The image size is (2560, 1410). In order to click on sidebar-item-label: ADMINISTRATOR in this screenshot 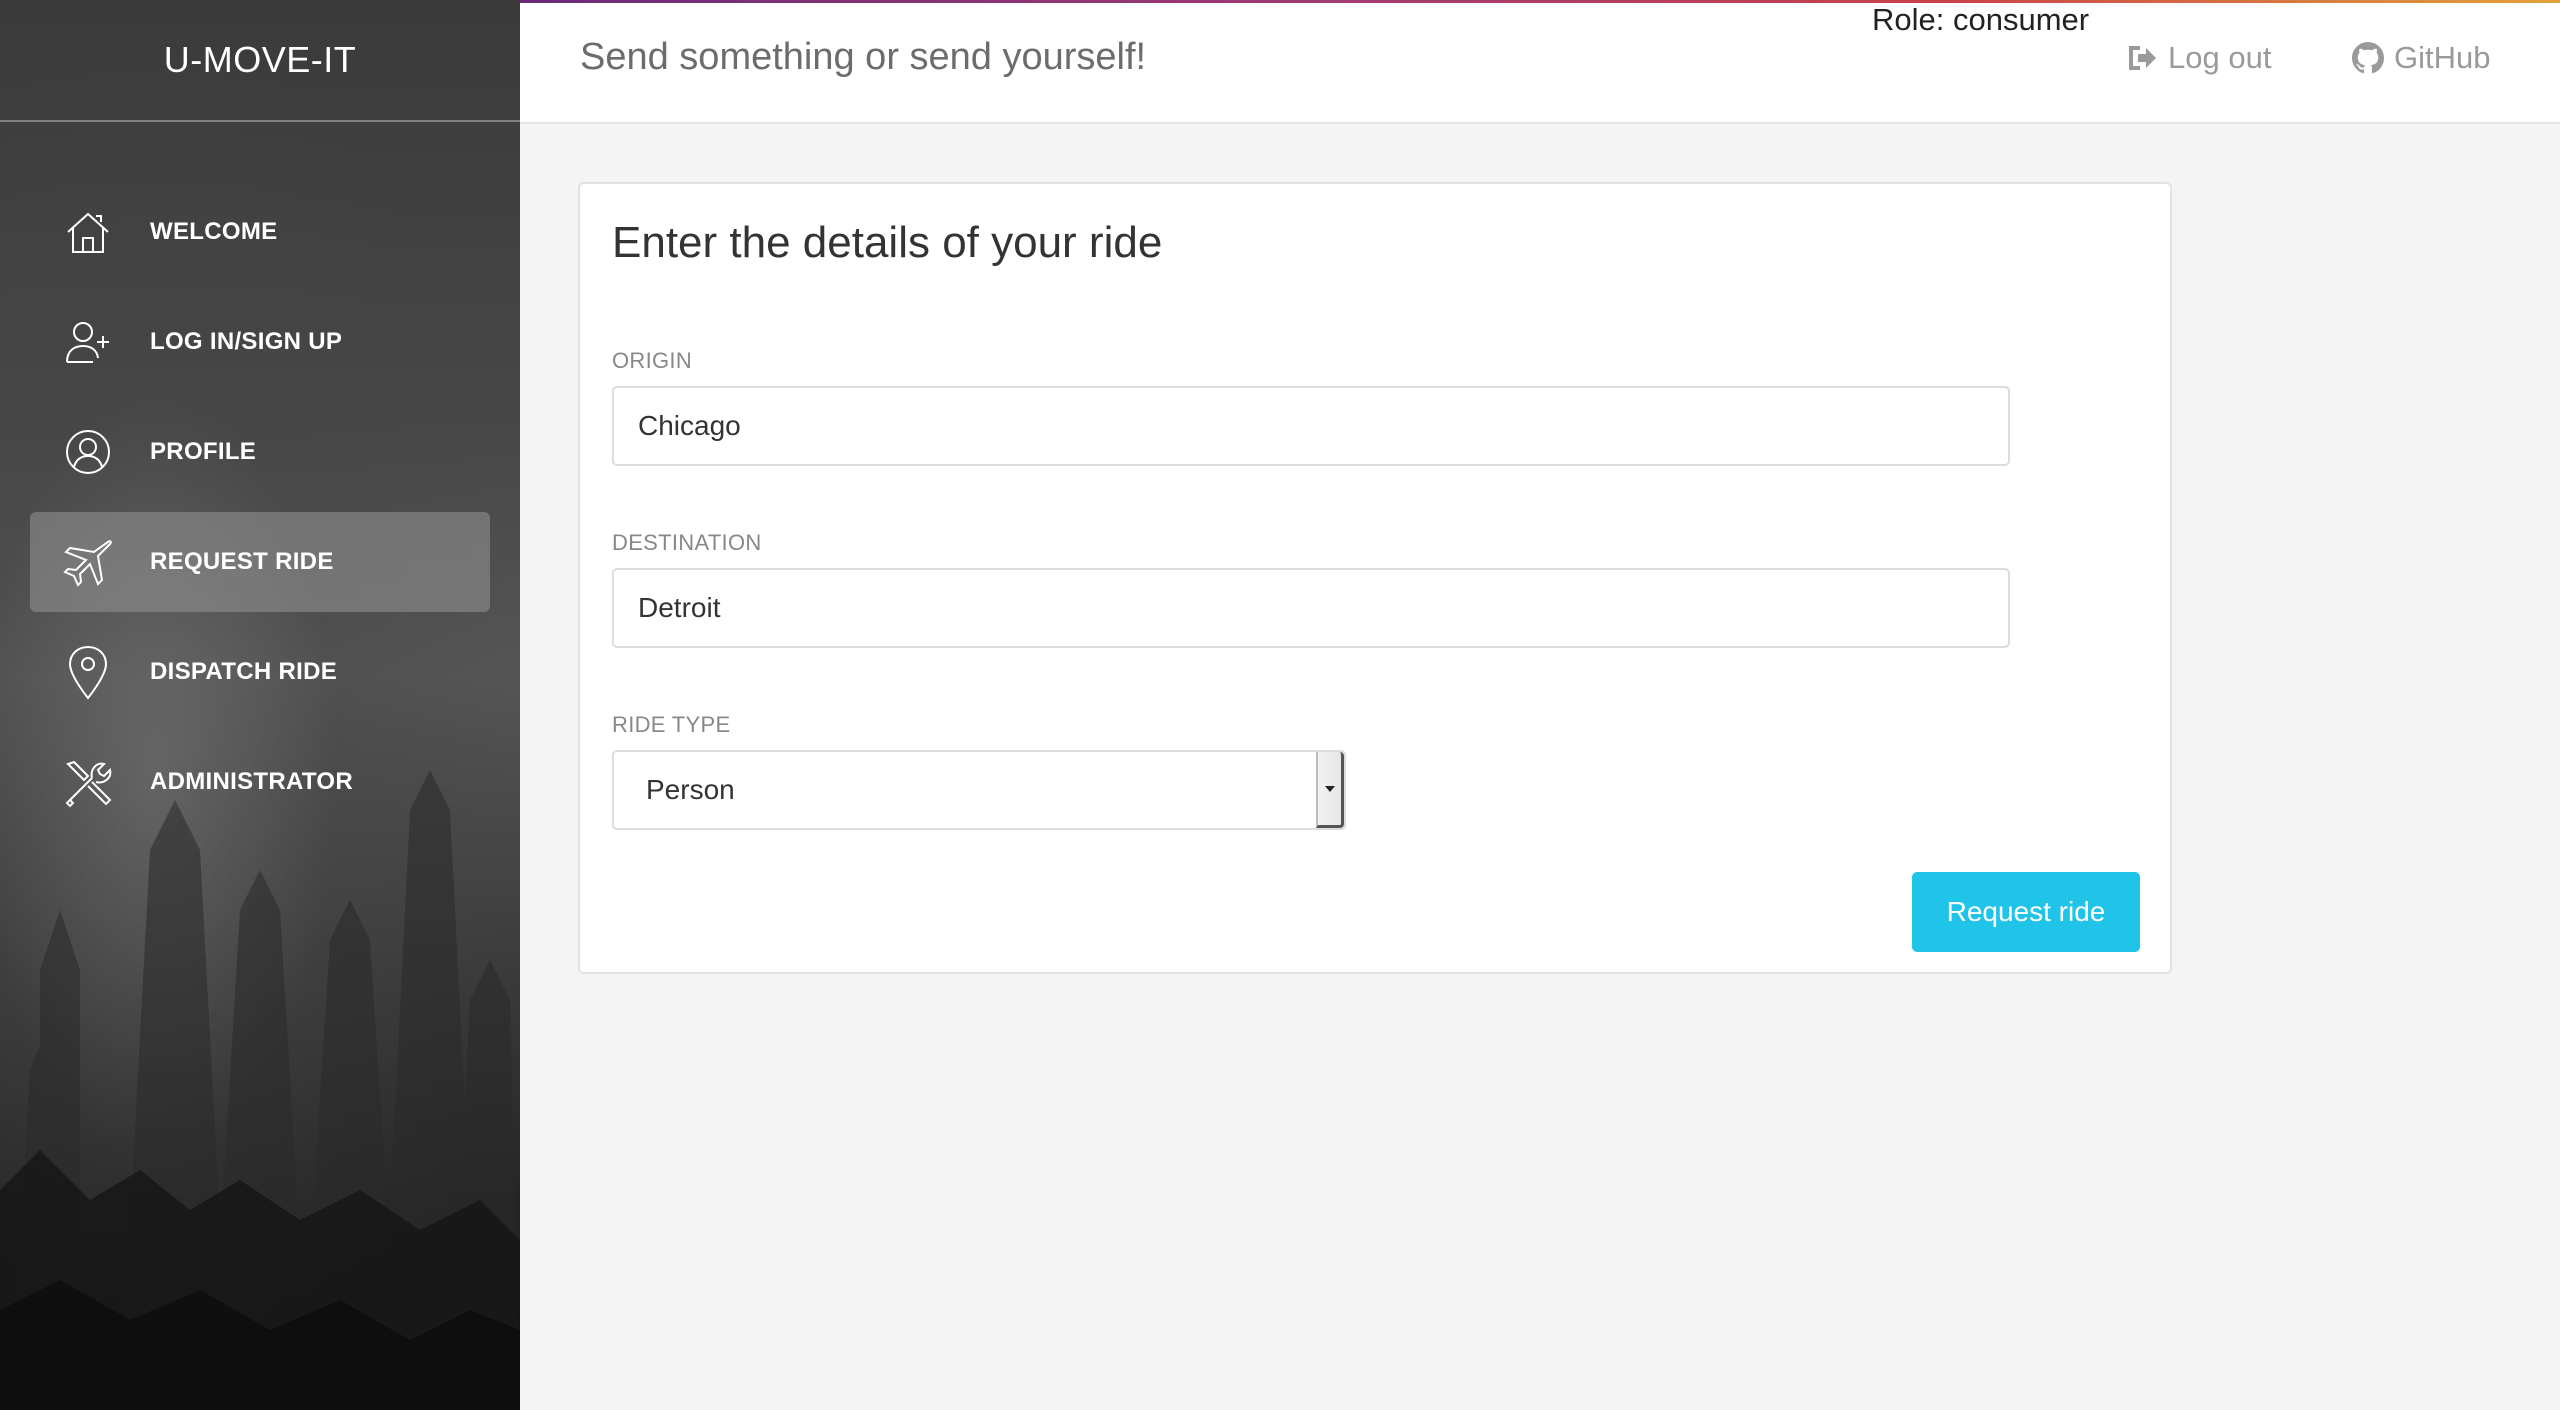, I will do `click(252, 781)`.